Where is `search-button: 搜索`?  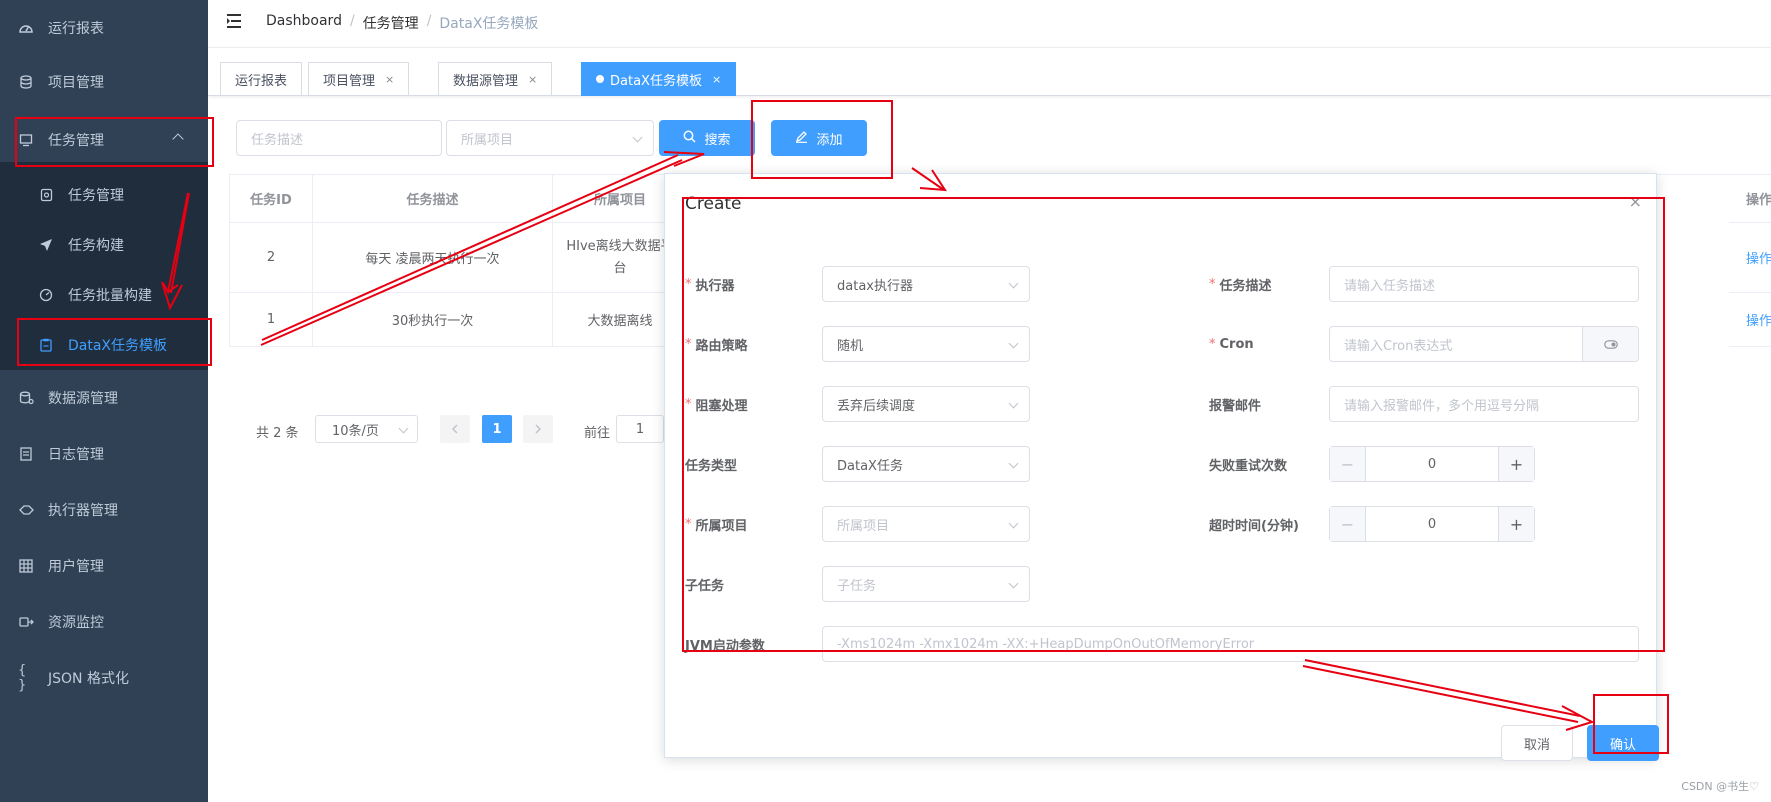
search-button: 搜索 is located at coordinates (707, 138).